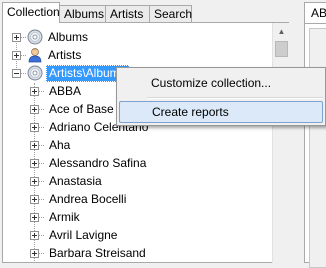 This screenshot has height=268, width=326. Describe the element at coordinates (137, 181) in the screenshot. I see `tree-child-item: Anastasia` at that location.